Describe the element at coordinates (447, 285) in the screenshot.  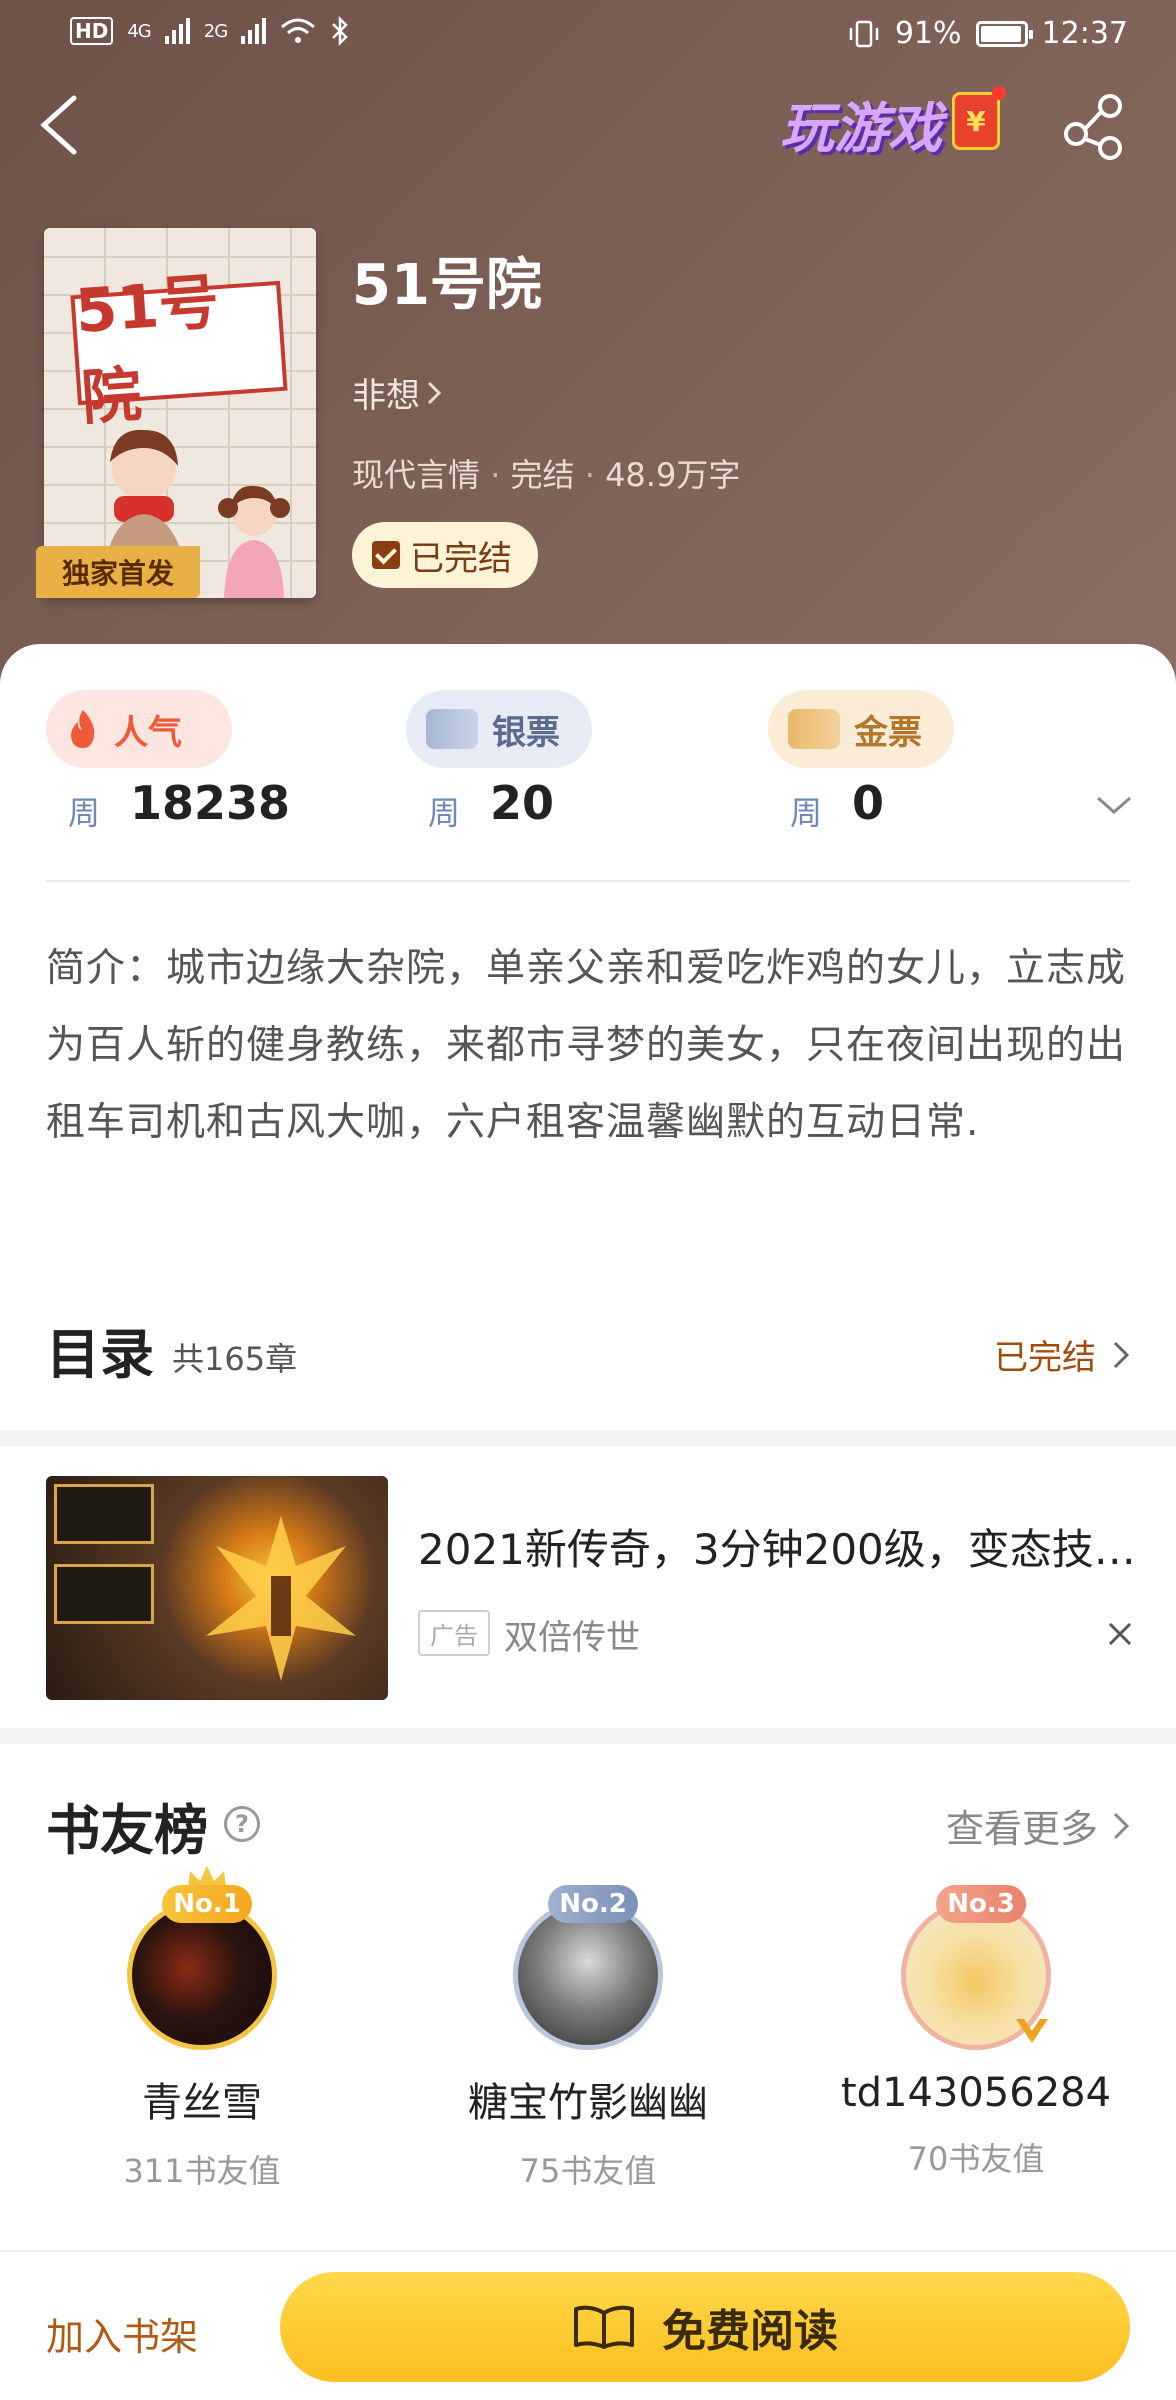
I see `book-title: 51号院` at that location.